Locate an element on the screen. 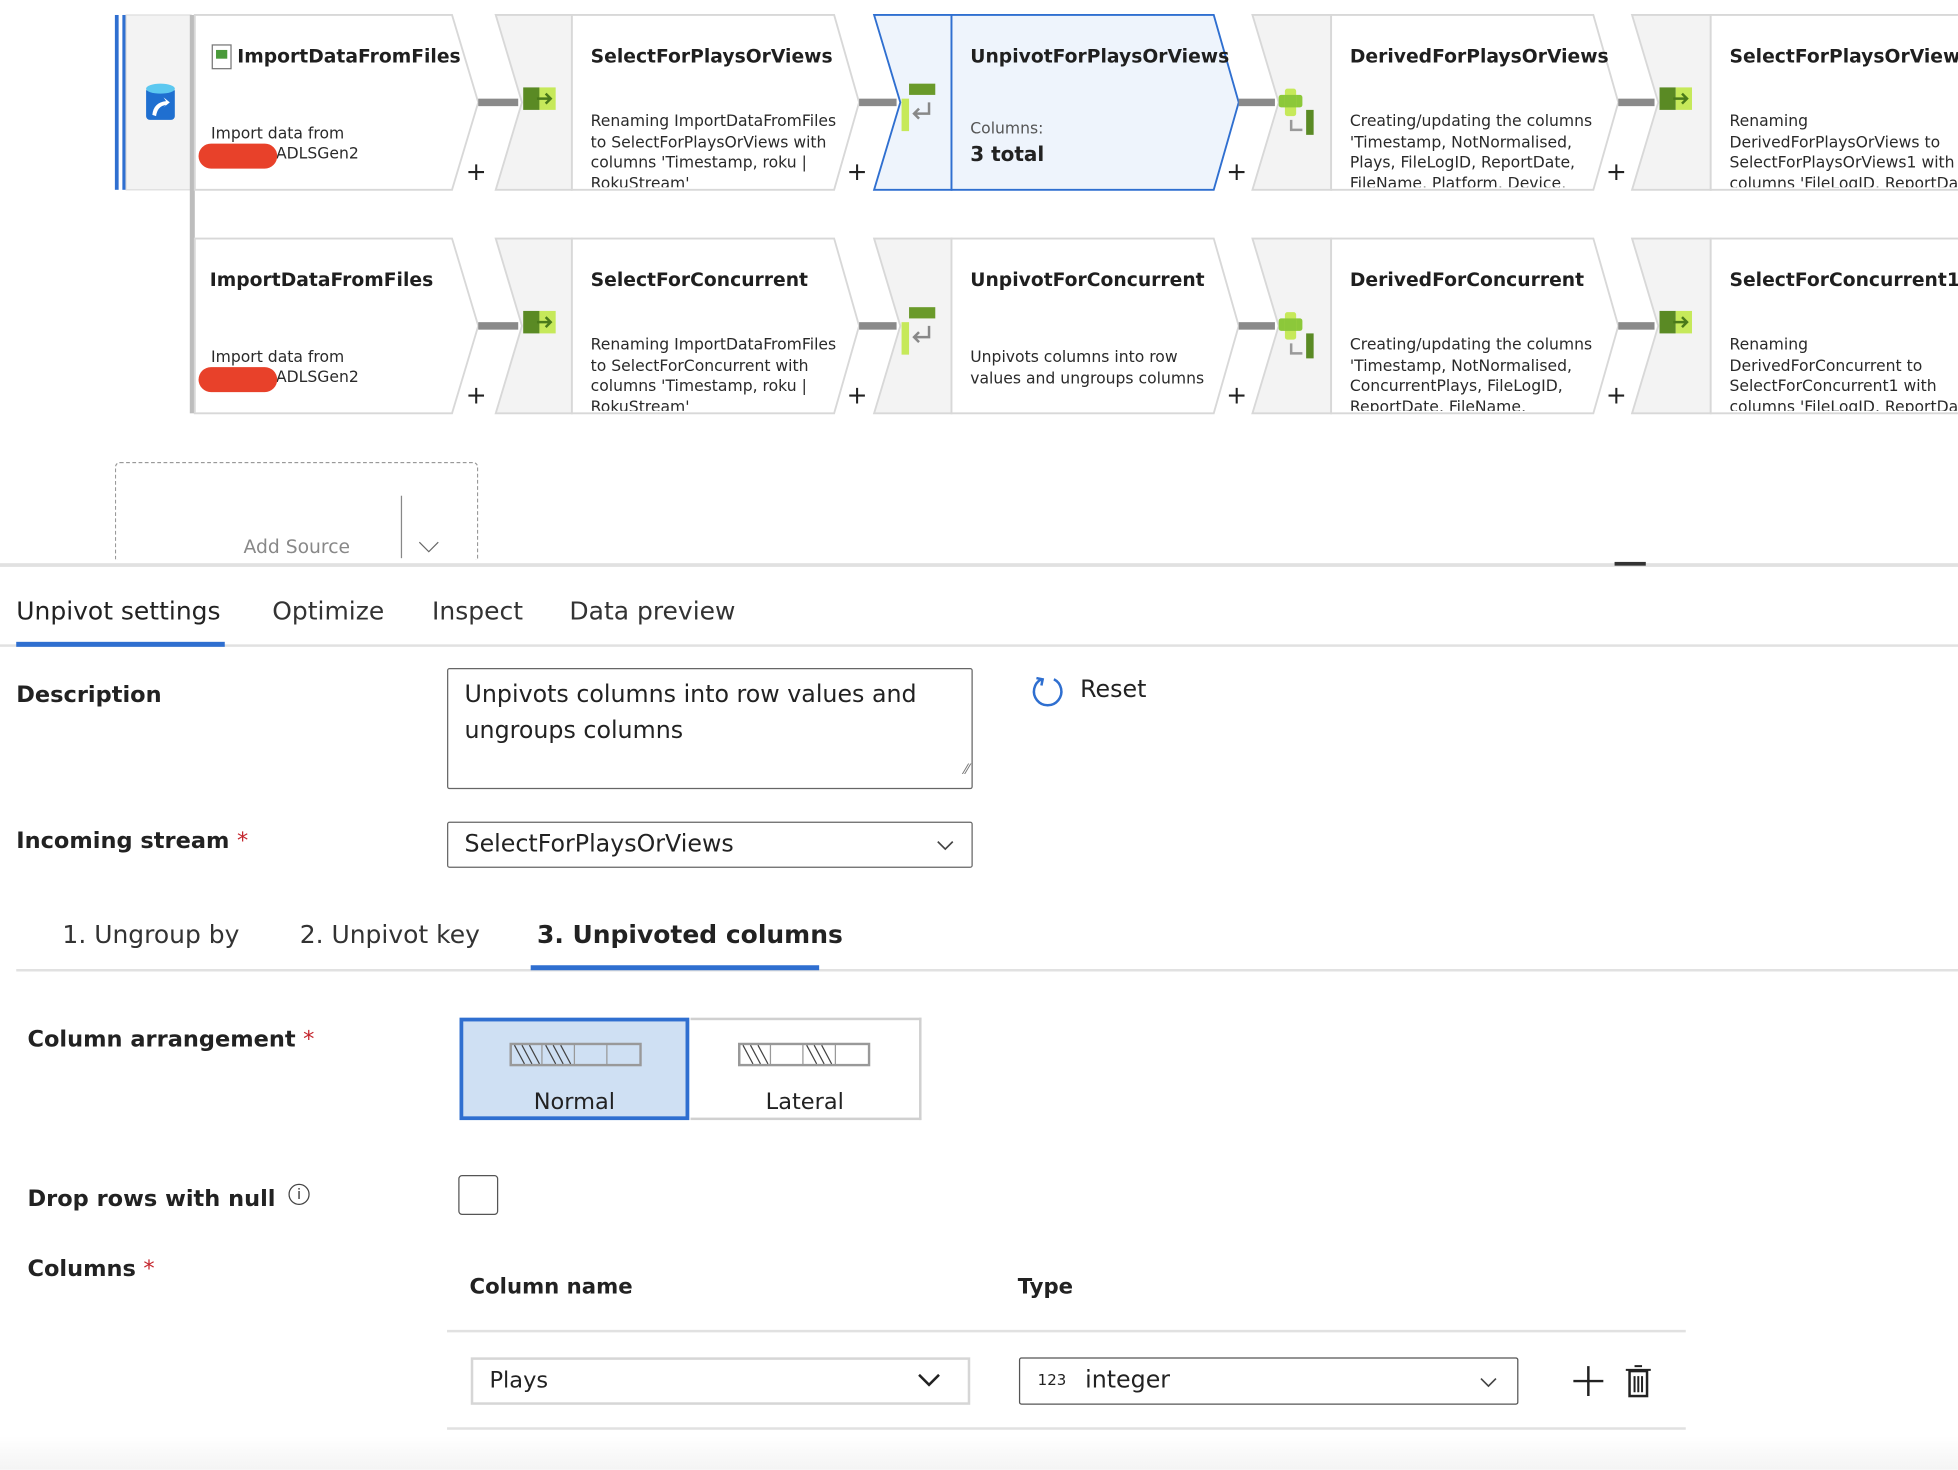 The image size is (1958, 1470). arrangement-normal-option: Normal is located at coordinates (574, 1069).